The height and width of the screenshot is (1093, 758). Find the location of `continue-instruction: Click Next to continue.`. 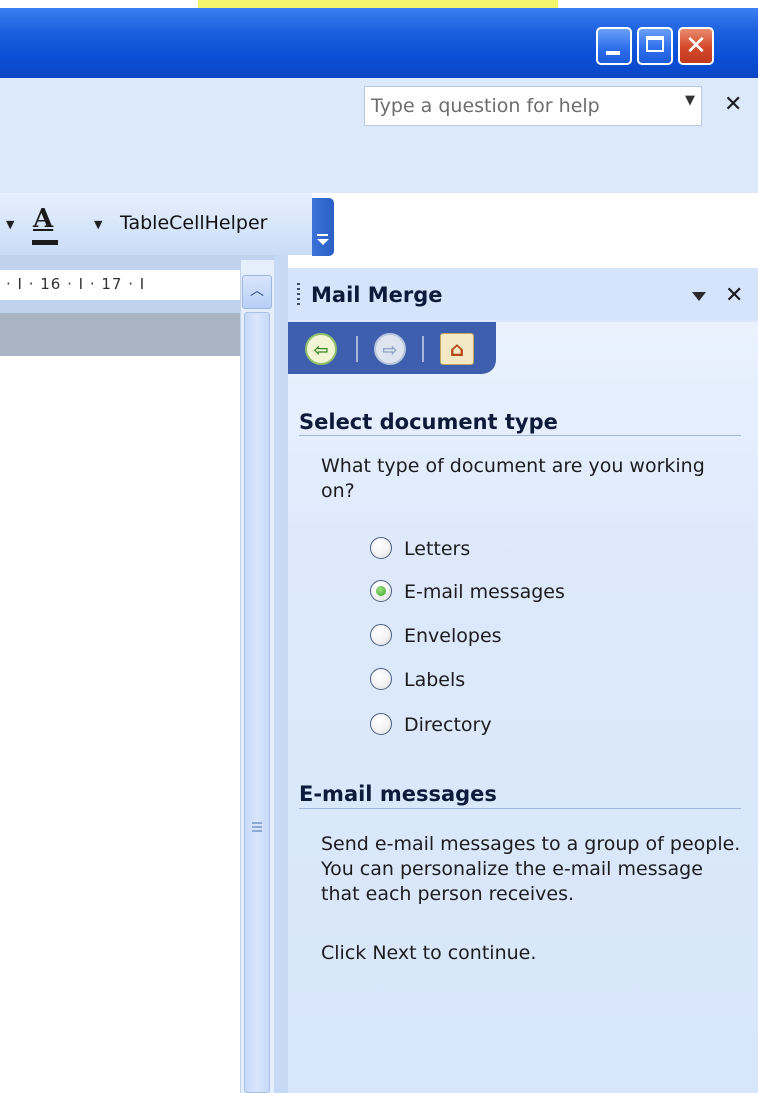

continue-instruction: Click Next to continue. is located at coordinates (429, 953).